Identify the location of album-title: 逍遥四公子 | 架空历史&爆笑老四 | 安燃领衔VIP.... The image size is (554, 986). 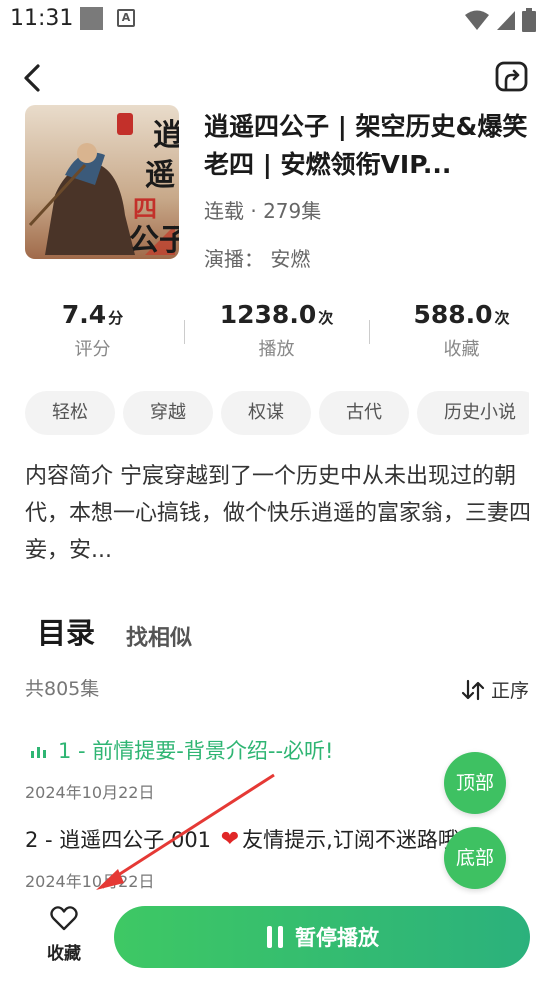
(366, 145).